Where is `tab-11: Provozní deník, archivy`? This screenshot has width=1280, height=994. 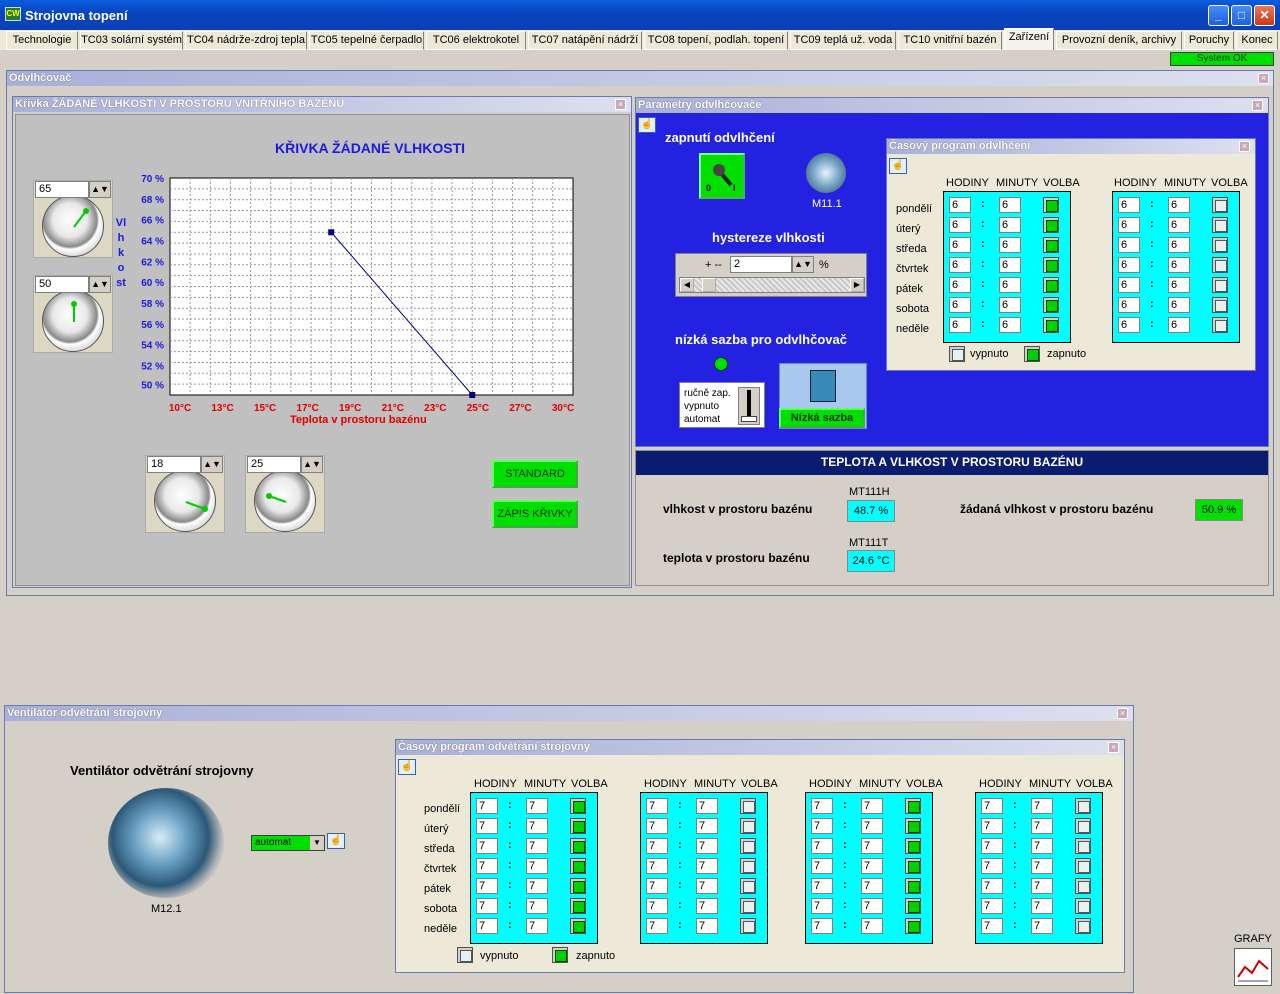
tab-11: Provozní deník, archivy is located at coordinates (1119, 40).